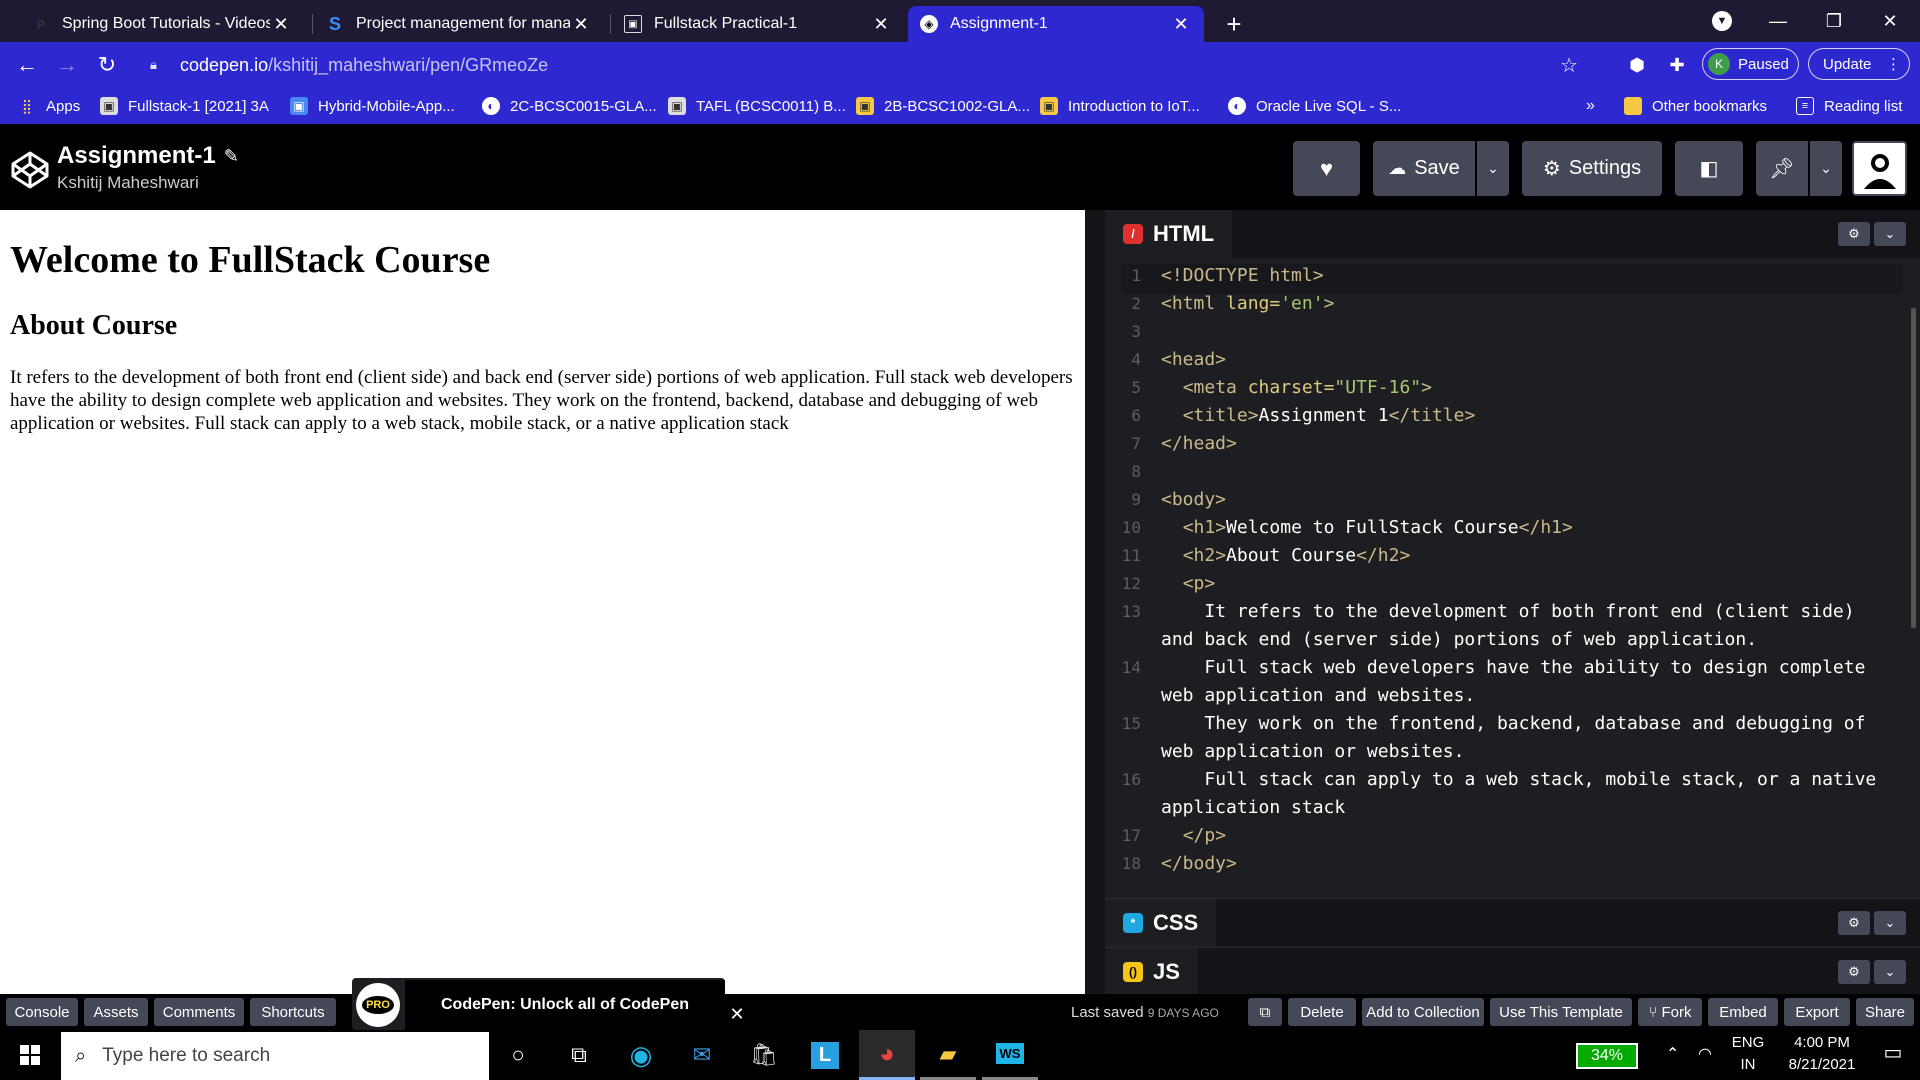 Image resolution: width=1920 pixels, height=1080 pixels. Describe the element at coordinates (1722, 21) in the screenshot. I see `tab-search-icon: ▼` at that location.